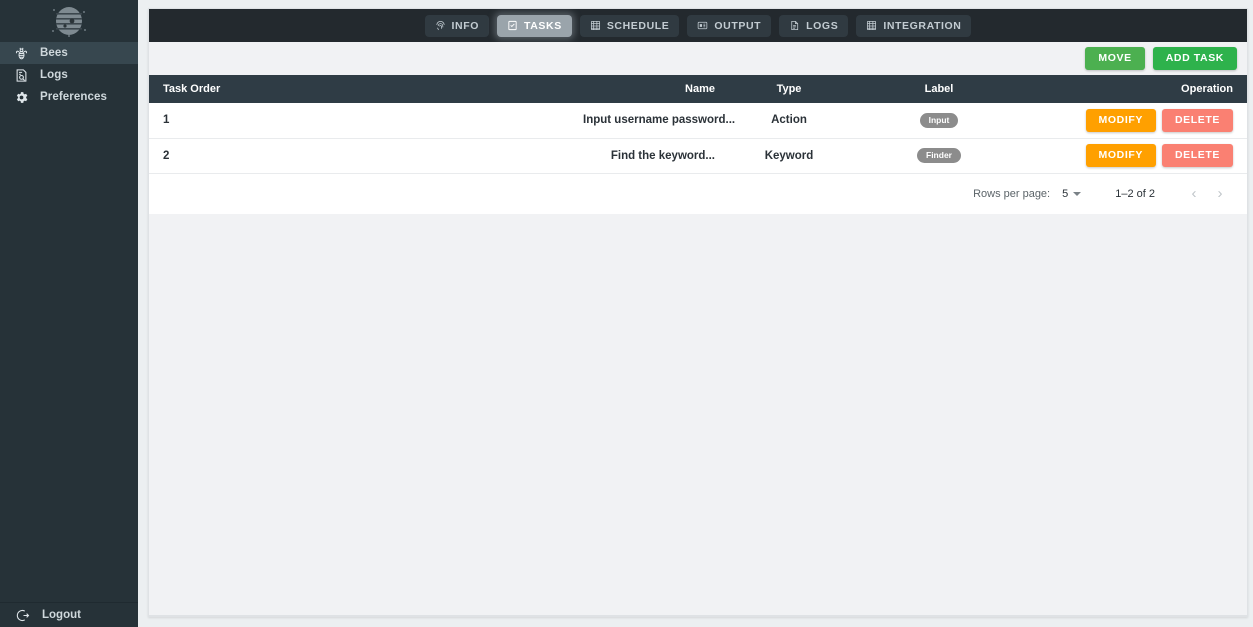  What do you see at coordinates (698, 58) in the screenshot?
I see `action-toolbar: MOVE ADD TASK` at bounding box center [698, 58].